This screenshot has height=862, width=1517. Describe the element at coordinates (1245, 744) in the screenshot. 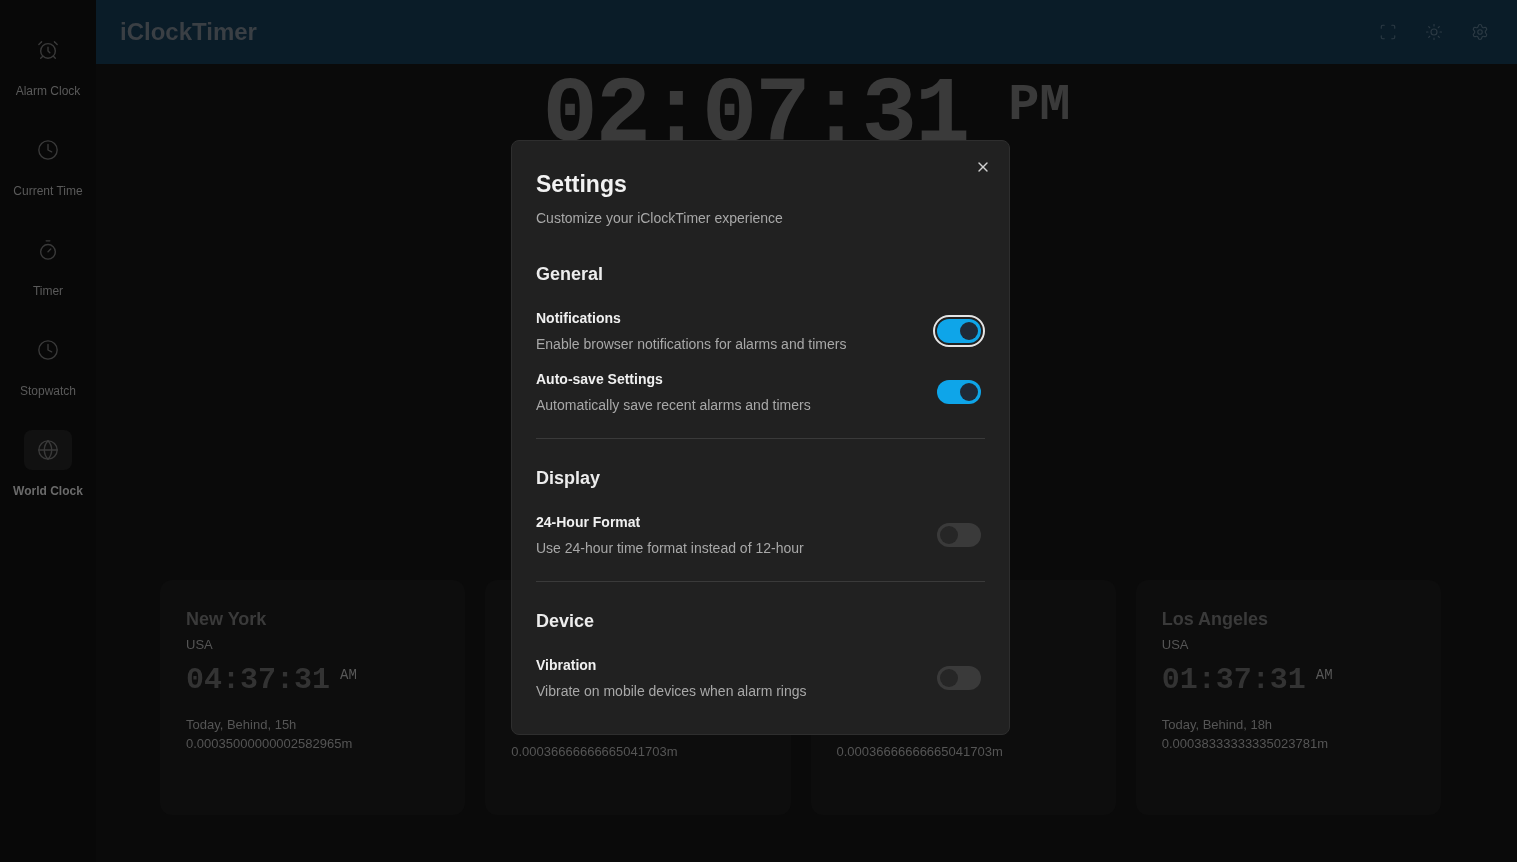

I see `time-offset: 0.00038333333335023781m` at that location.